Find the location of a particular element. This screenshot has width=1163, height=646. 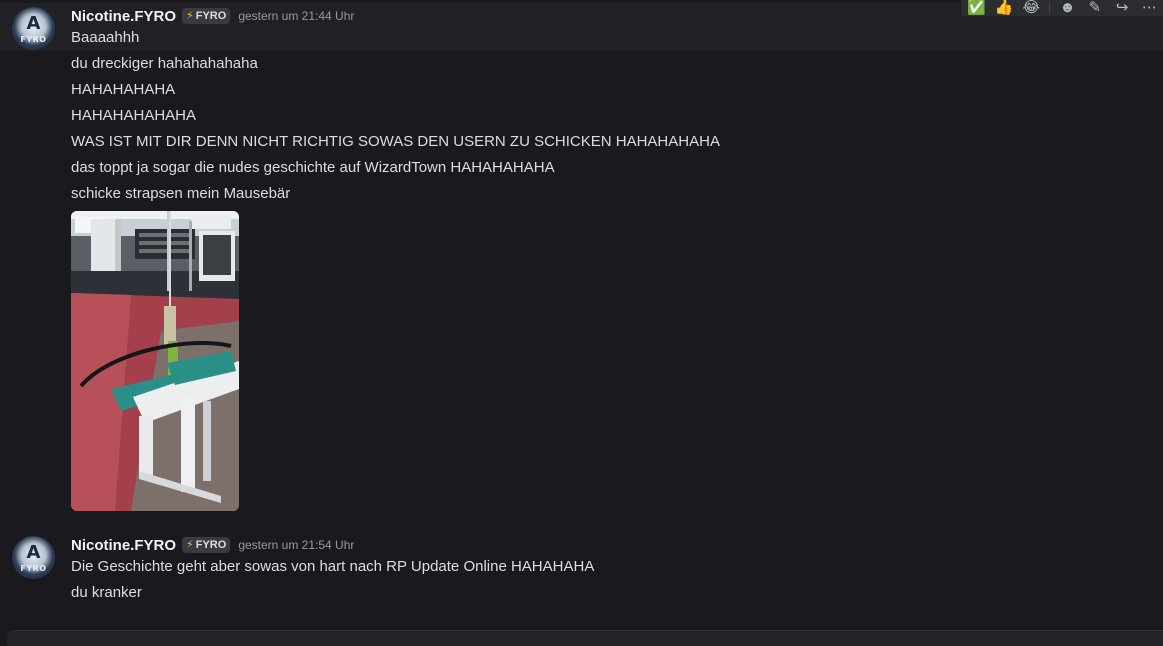

more-options-icon: ⋯ is located at coordinates (1149, 8).